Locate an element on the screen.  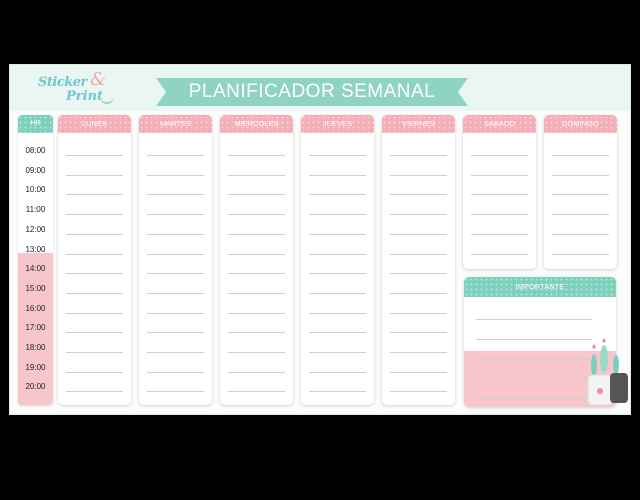
hour-label: 08:00 is located at coordinates (35, 150).